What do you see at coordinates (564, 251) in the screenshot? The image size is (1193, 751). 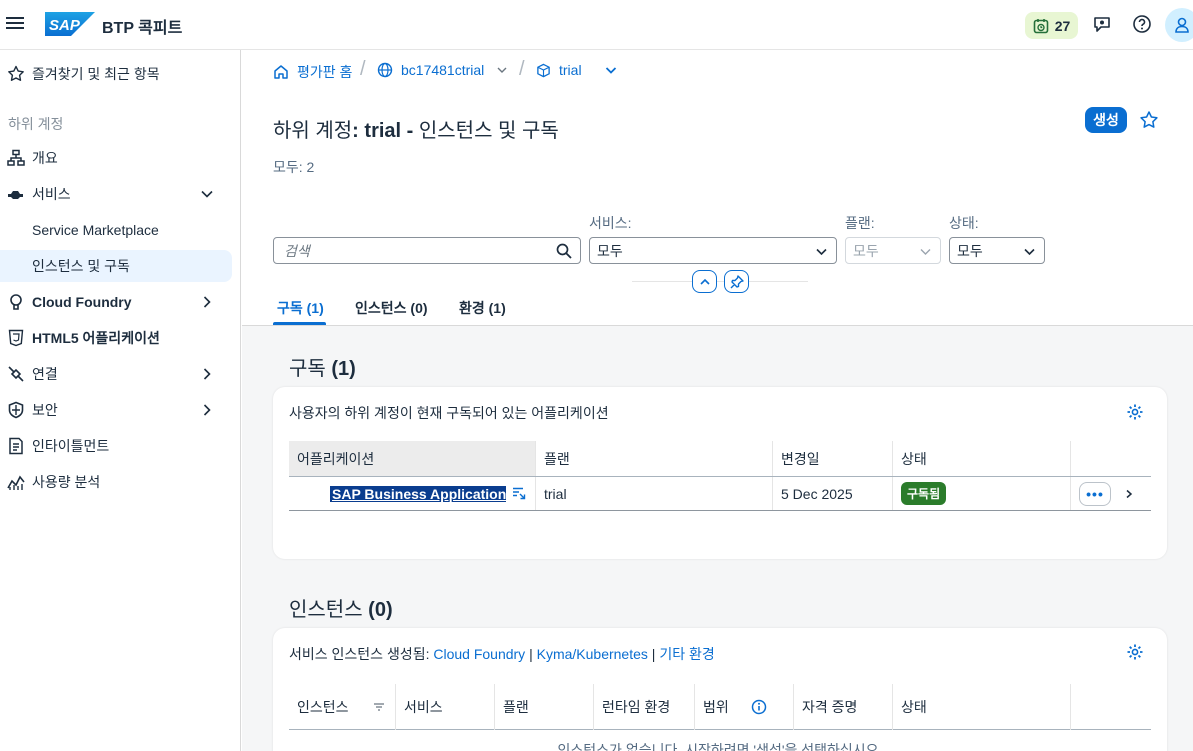 I see `search-icon` at bounding box center [564, 251].